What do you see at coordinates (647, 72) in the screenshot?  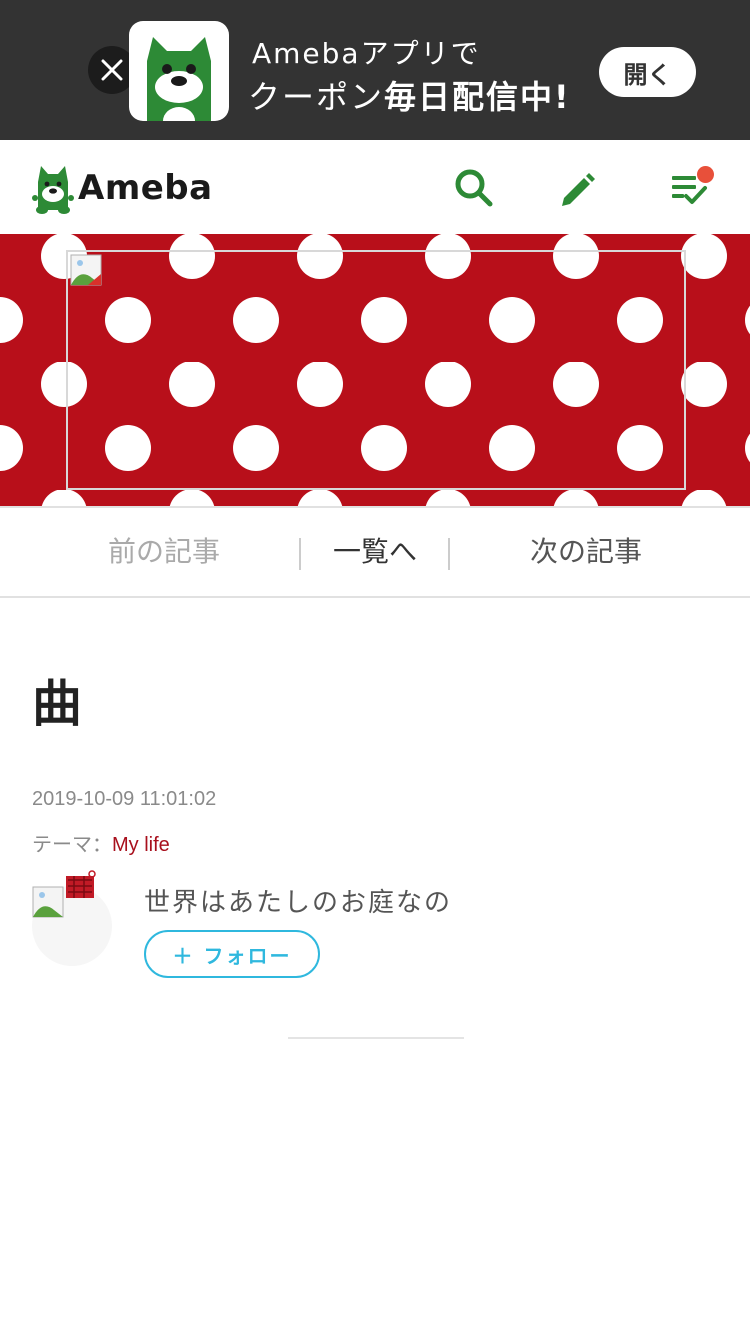 I see `open-app-button: 開く` at bounding box center [647, 72].